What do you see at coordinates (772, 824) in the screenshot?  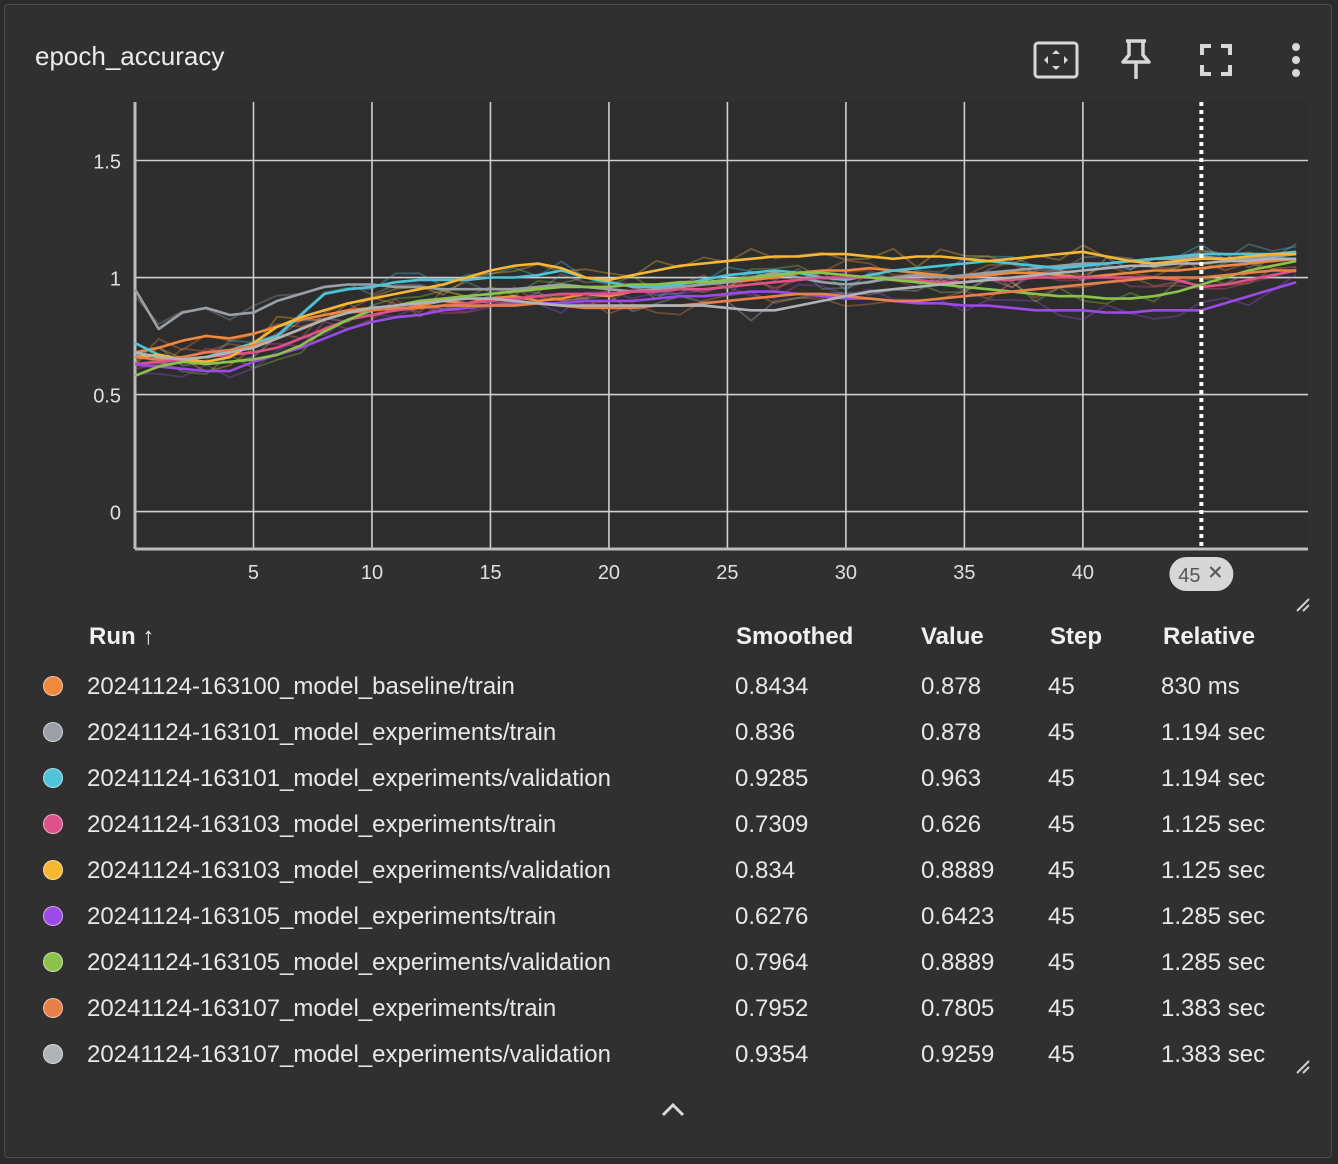 I see `smoothed-value: 0.7309` at bounding box center [772, 824].